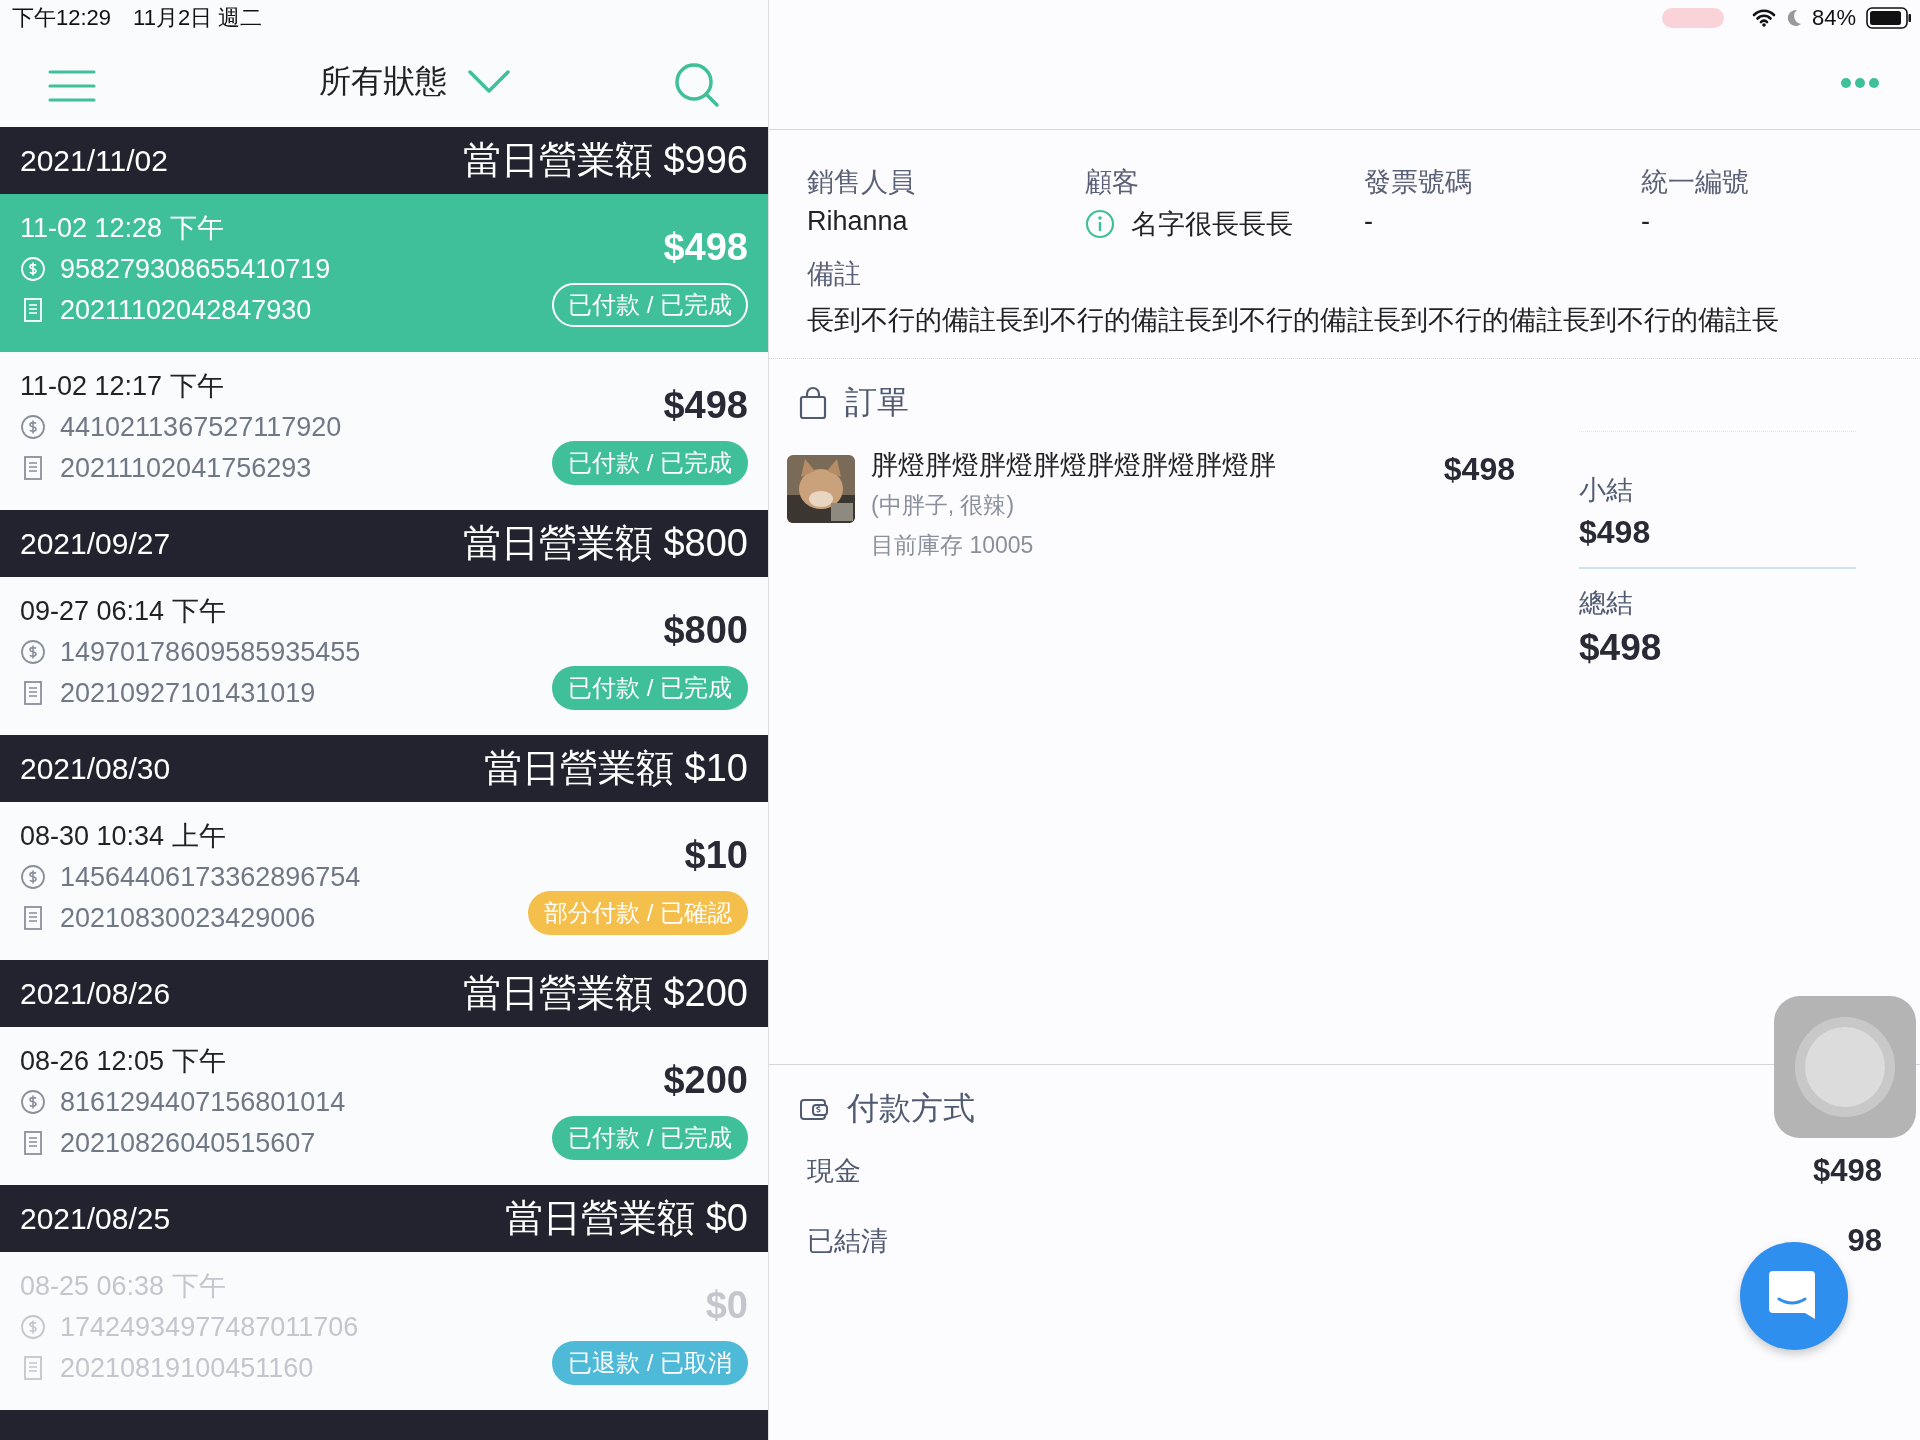  Describe the element at coordinates (188, 918) in the screenshot. I see `invoice-number: 20210830023429006` at that location.